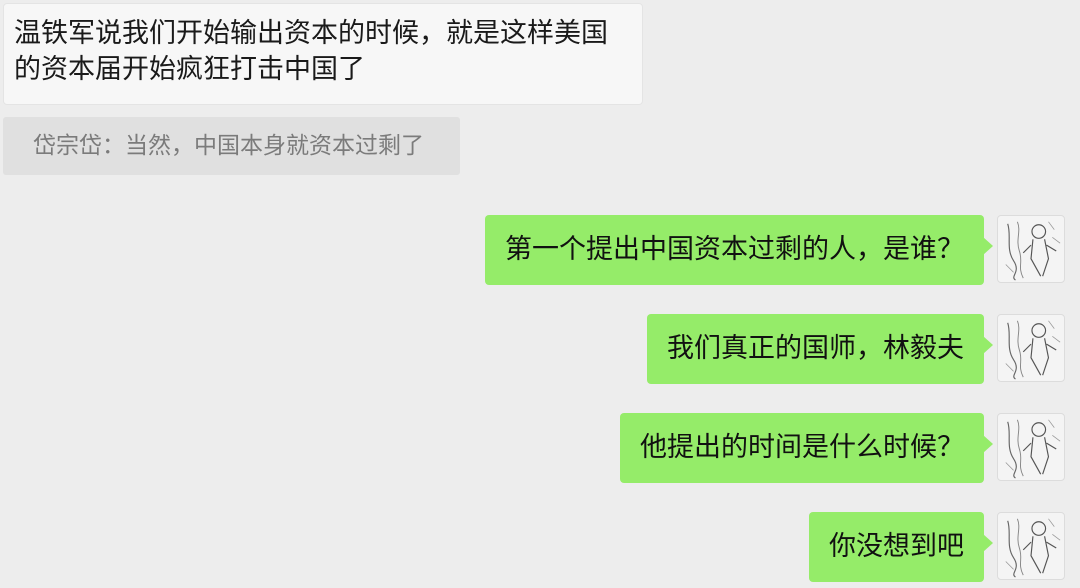  I want to click on incoming-message-line2: 的资本届开始疯狂打击中国了, so click(189, 69).